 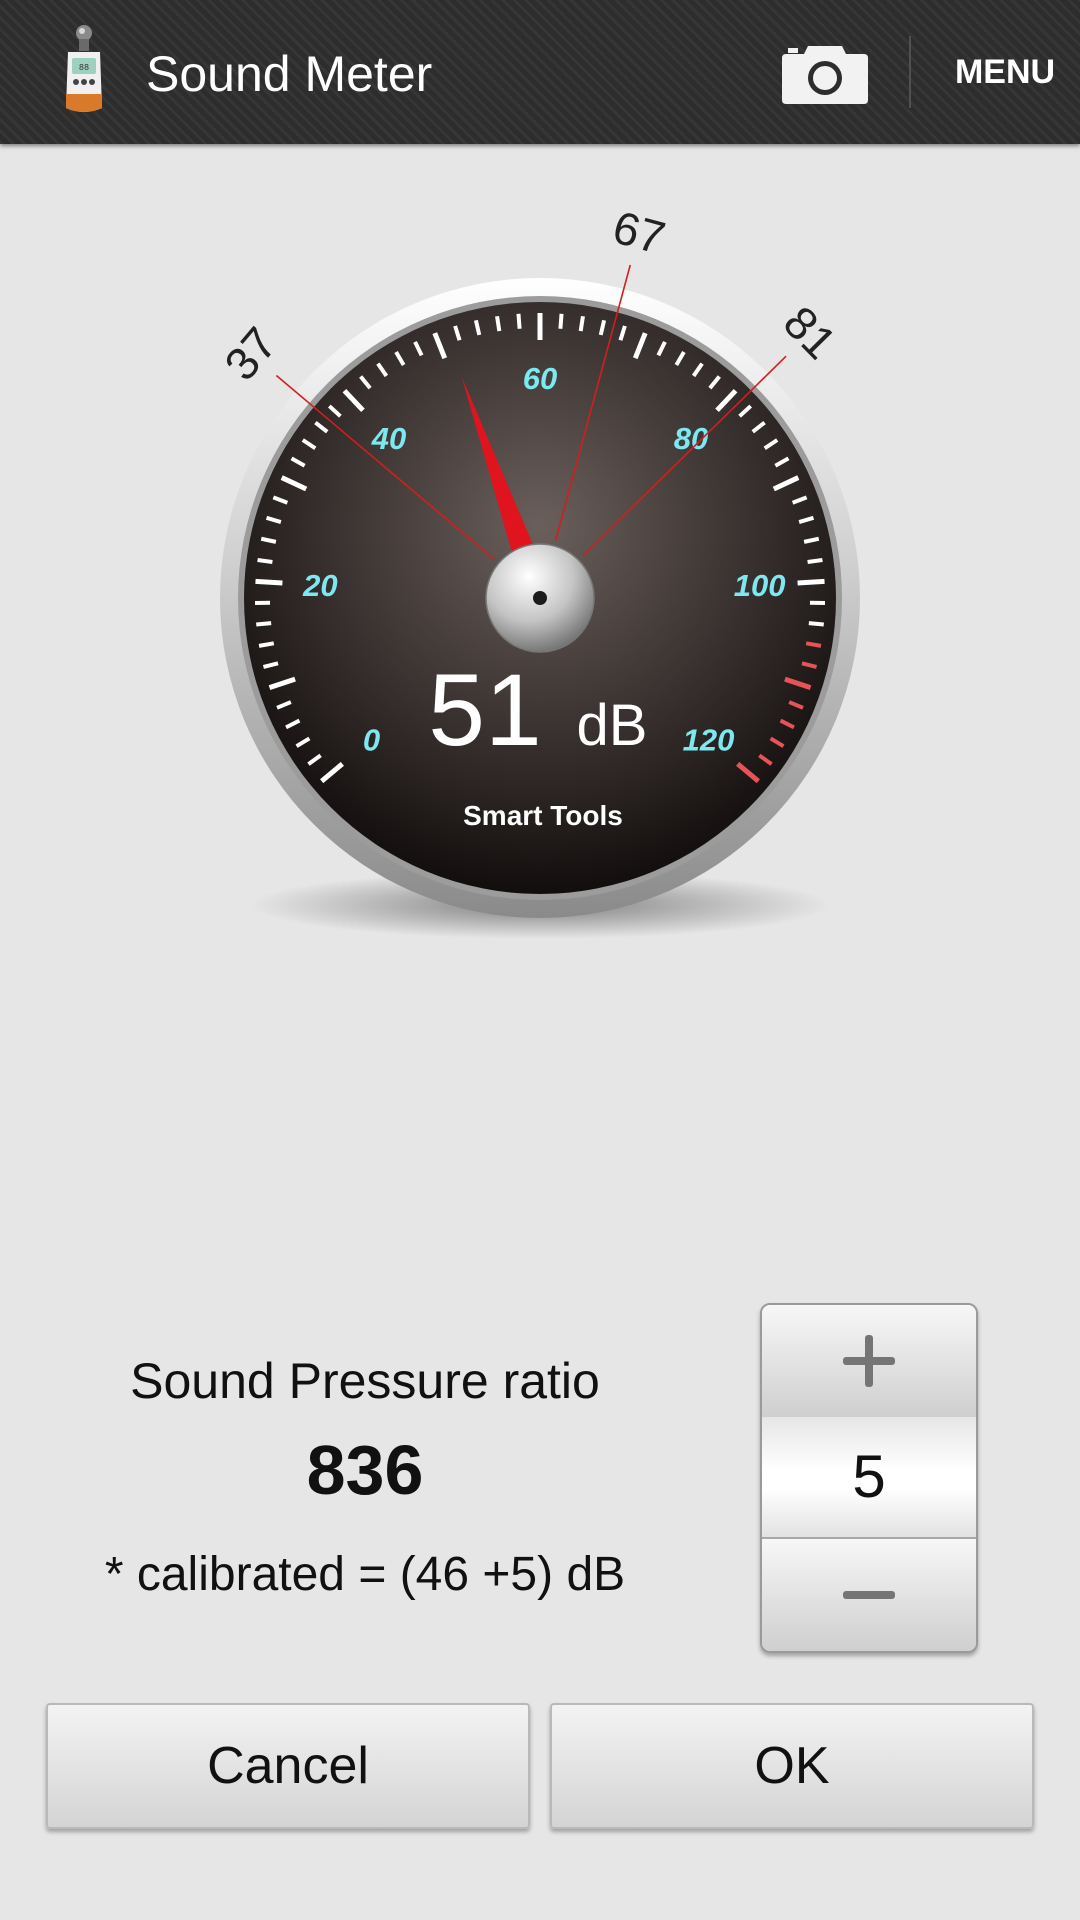 I want to click on sound-meter-app-icon: 88, so click(x=84, y=72).